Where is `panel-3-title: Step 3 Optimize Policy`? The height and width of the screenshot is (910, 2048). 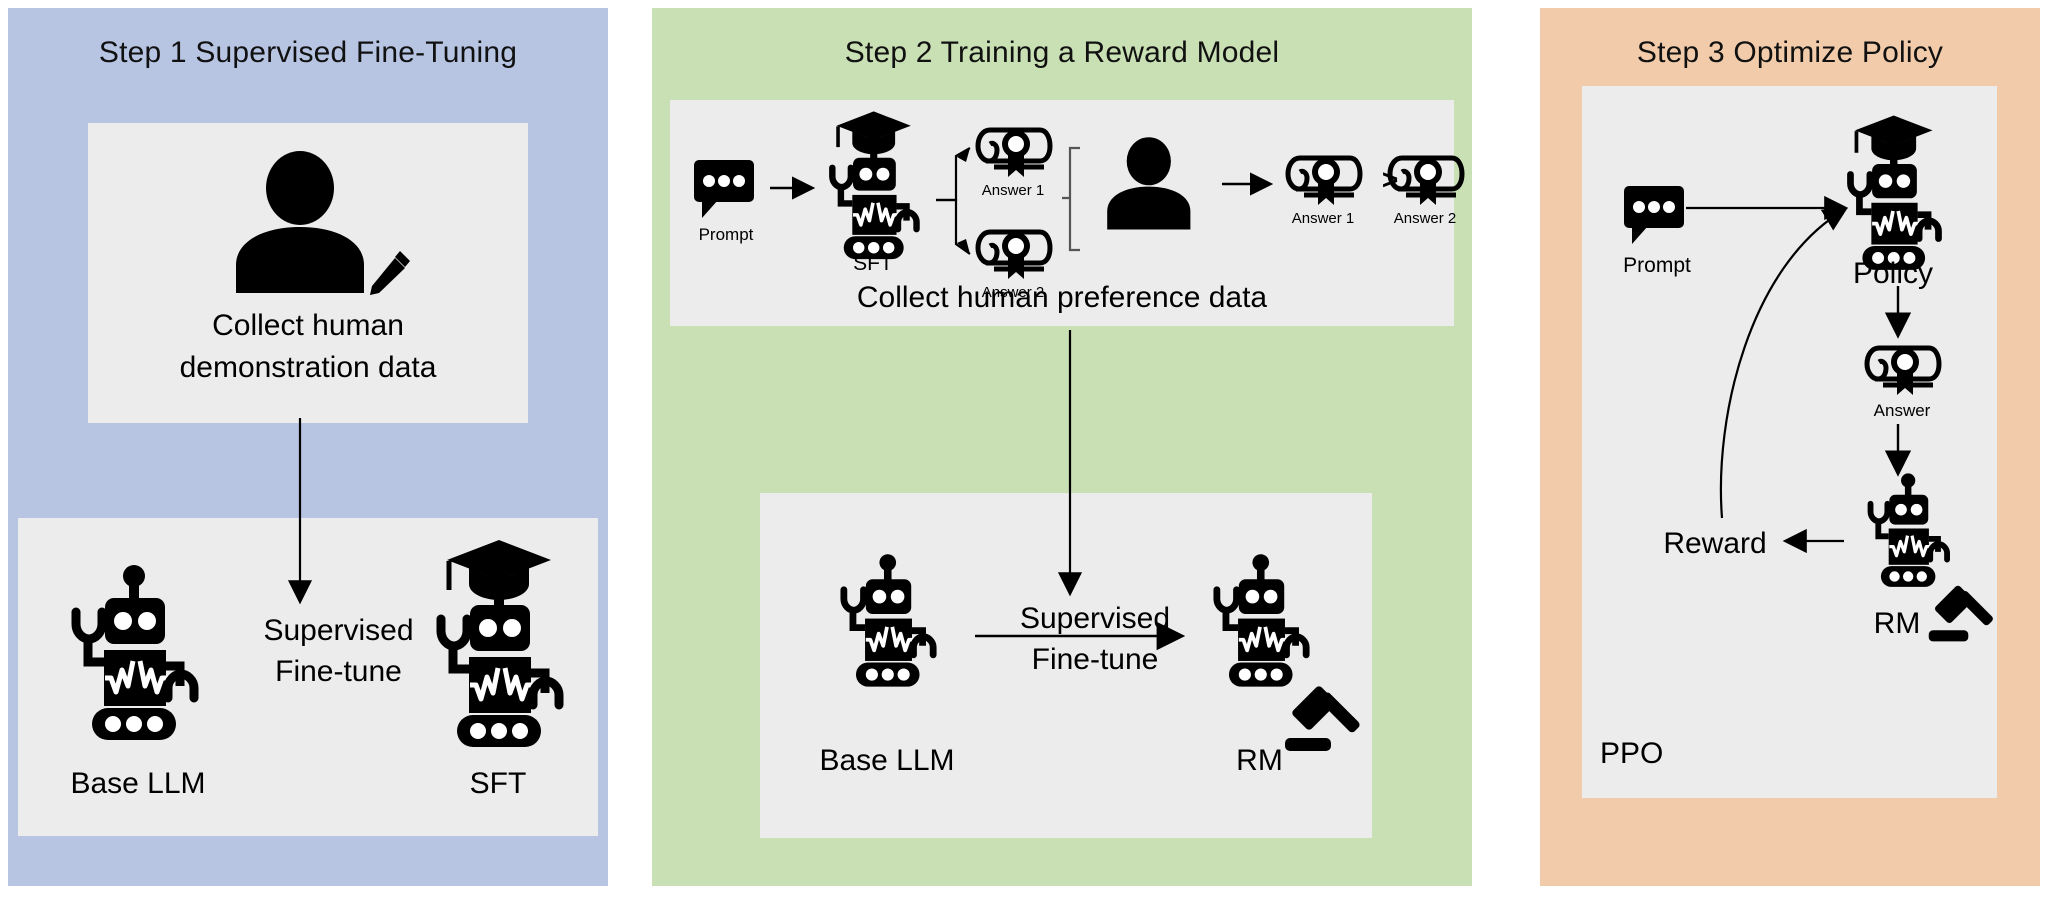
panel-3-title: Step 3 Optimize Policy is located at coordinates (1790, 52).